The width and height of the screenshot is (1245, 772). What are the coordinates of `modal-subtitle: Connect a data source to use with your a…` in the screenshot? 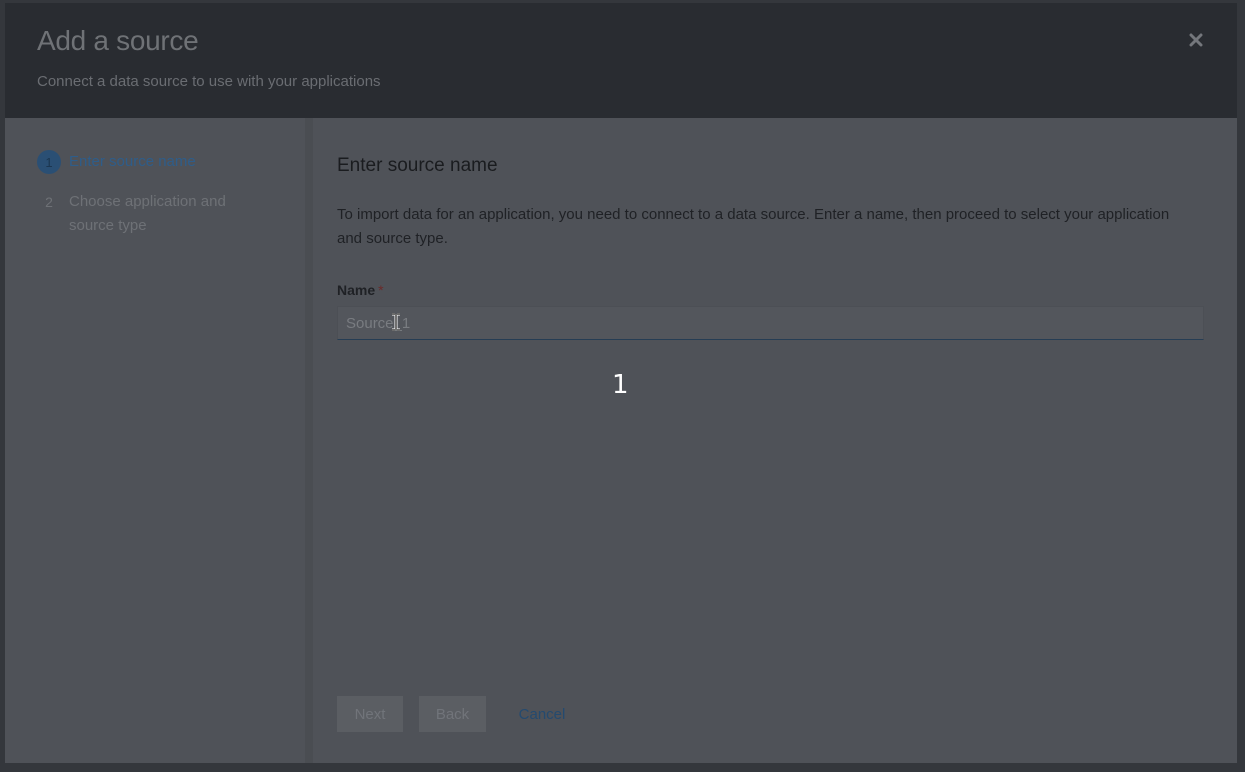 It's located at (209, 81).